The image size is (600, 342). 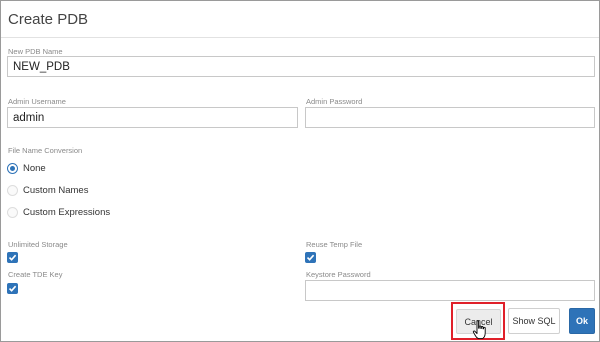 What do you see at coordinates (334, 244) in the screenshot?
I see `reuse-temp-file-label: Reuse Temp File` at bounding box center [334, 244].